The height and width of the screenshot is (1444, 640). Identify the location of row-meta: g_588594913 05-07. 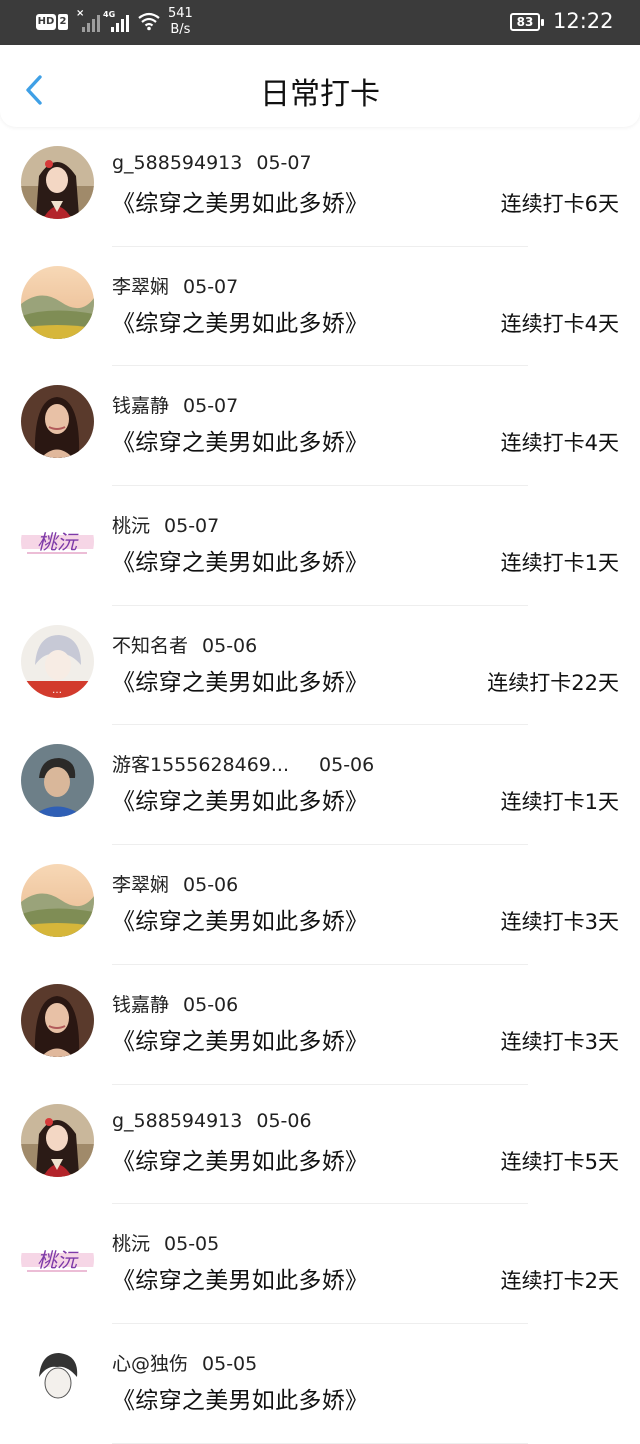
(212, 163).